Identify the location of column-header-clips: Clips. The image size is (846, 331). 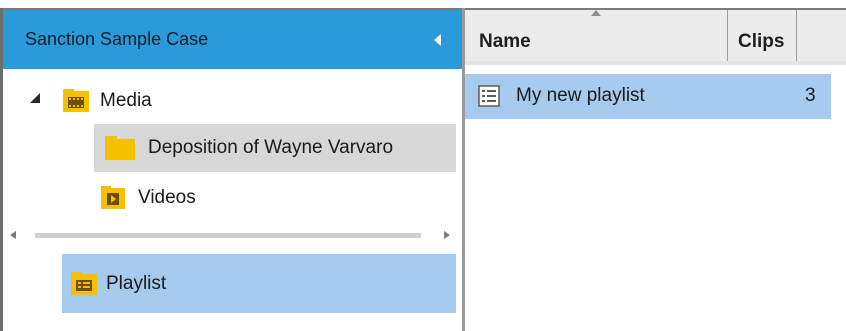
(762, 35).